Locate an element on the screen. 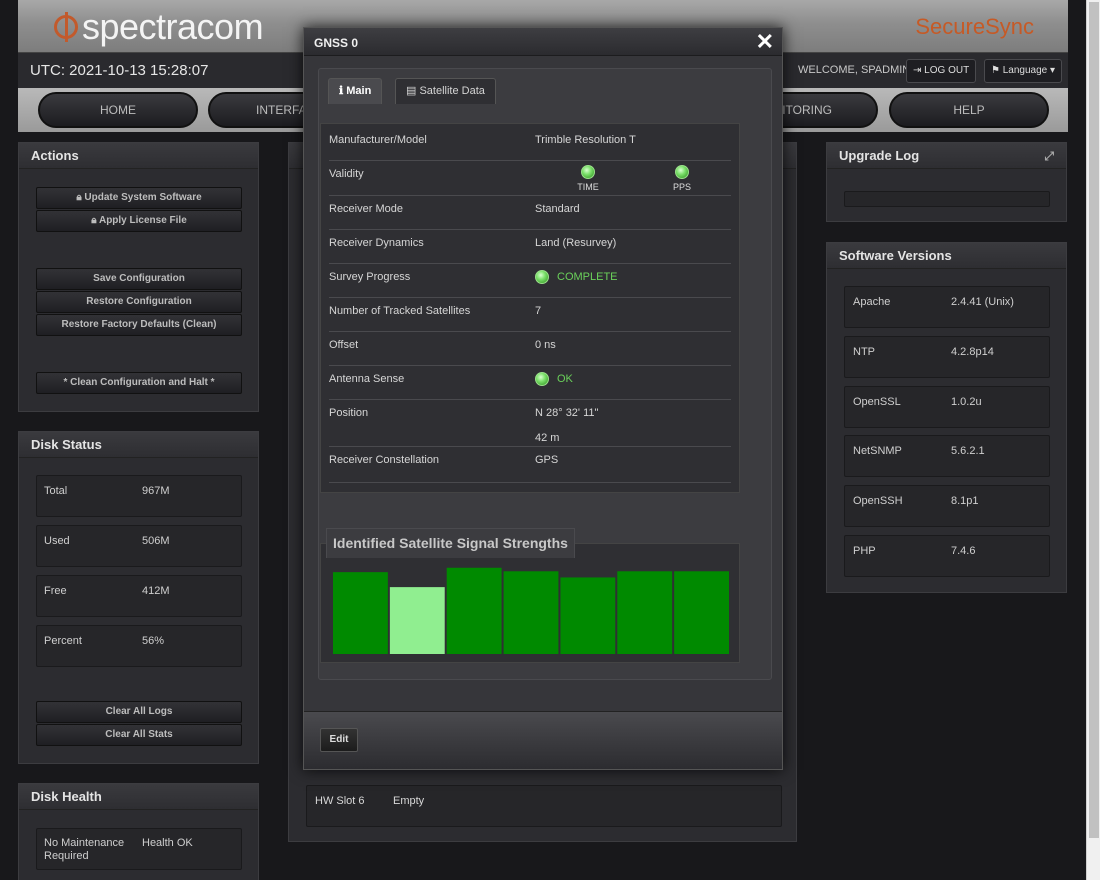  hw-slot-row: HW Slot 6 Empty is located at coordinates (544, 806).